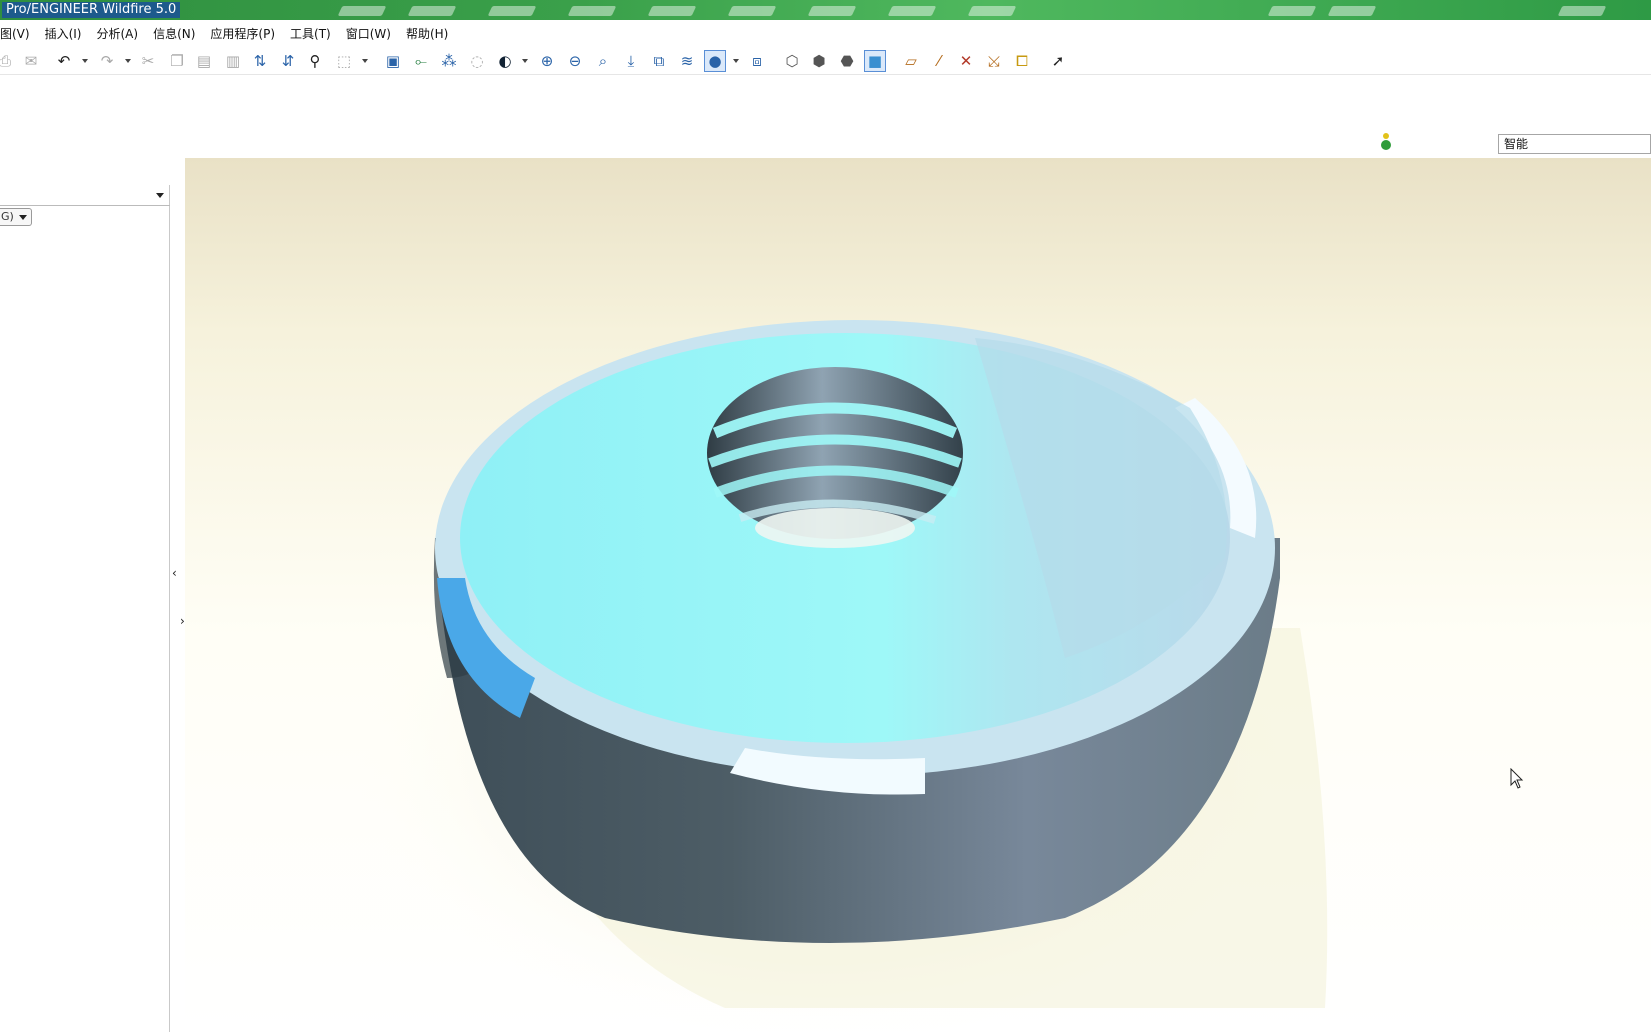 This screenshot has height=1032, width=1651. I want to click on point-display-icon: ✕, so click(966, 61).